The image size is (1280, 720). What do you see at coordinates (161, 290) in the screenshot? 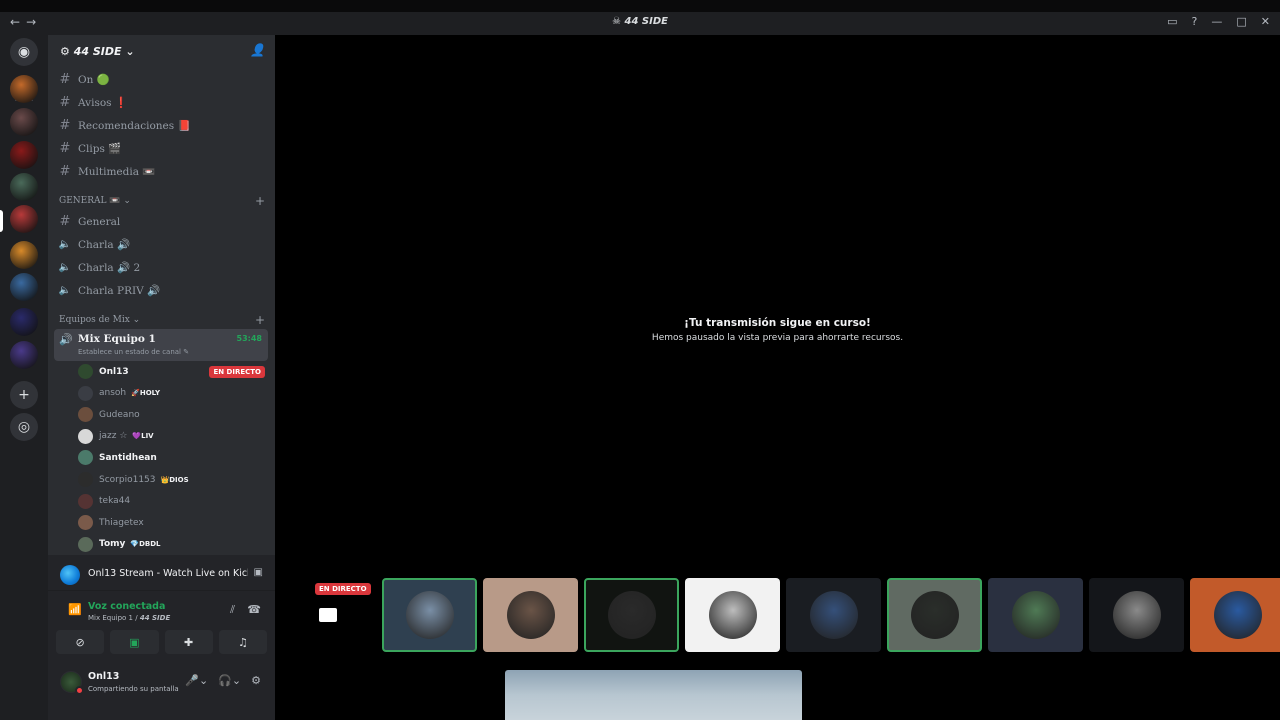
I see `voice-channel-charla-priv: 🔈 Charla PRIV 🔊` at bounding box center [161, 290].